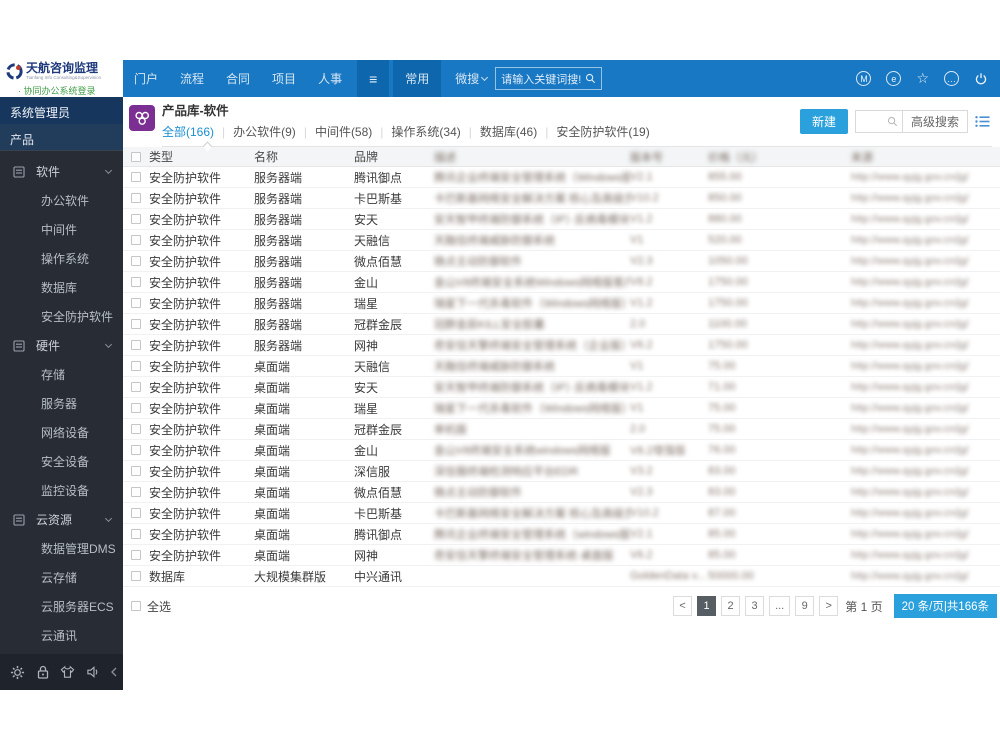 This screenshot has height=750, width=1000. What do you see at coordinates (922, 78) in the screenshot?
I see `favorite-star-icon: ☆` at bounding box center [922, 78].